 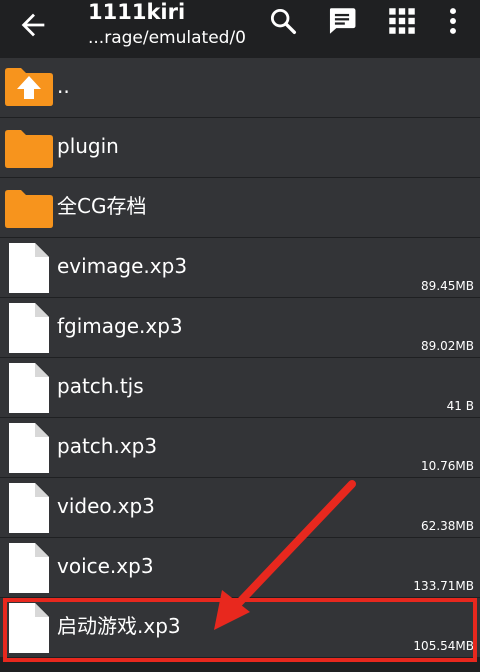 What do you see at coordinates (447, 286) in the screenshot?
I see `file-size: 89.45MB` at bounding box center [447, 286].